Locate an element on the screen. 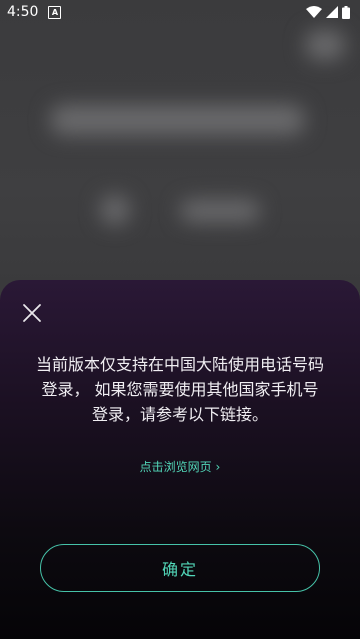 This screenshot has height=639, width=360. status-left: 4:50 A is located at coordinates (34, 12).